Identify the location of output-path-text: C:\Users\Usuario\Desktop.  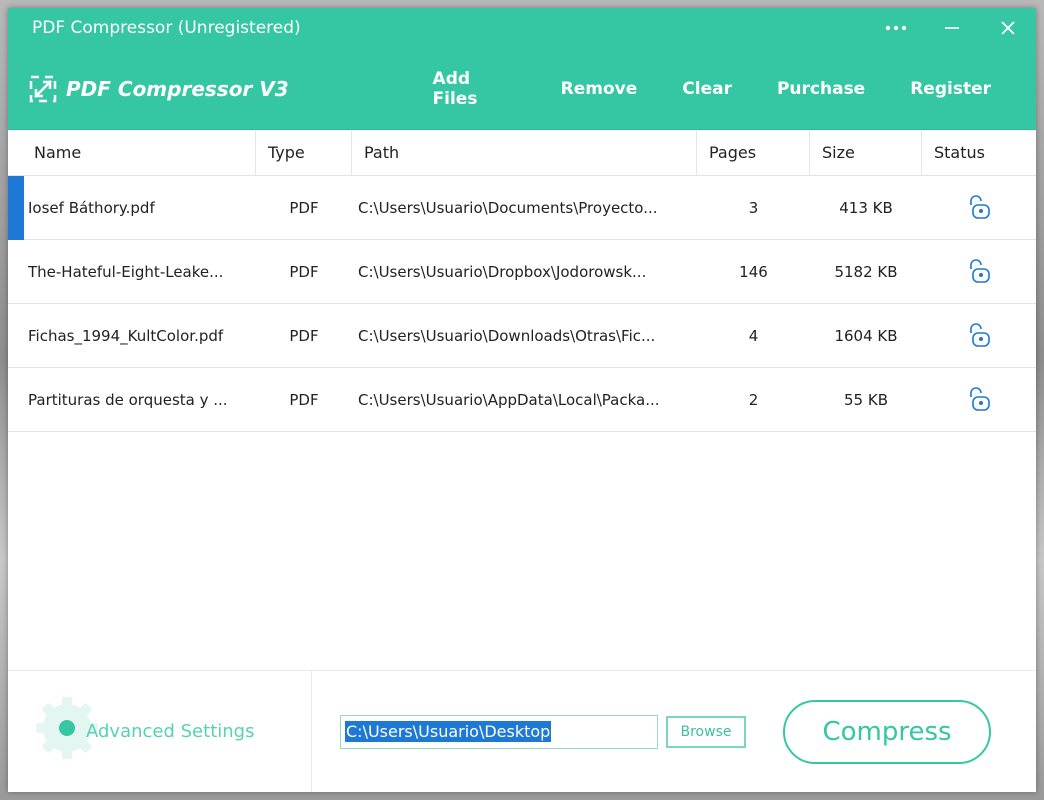
(448, 731).